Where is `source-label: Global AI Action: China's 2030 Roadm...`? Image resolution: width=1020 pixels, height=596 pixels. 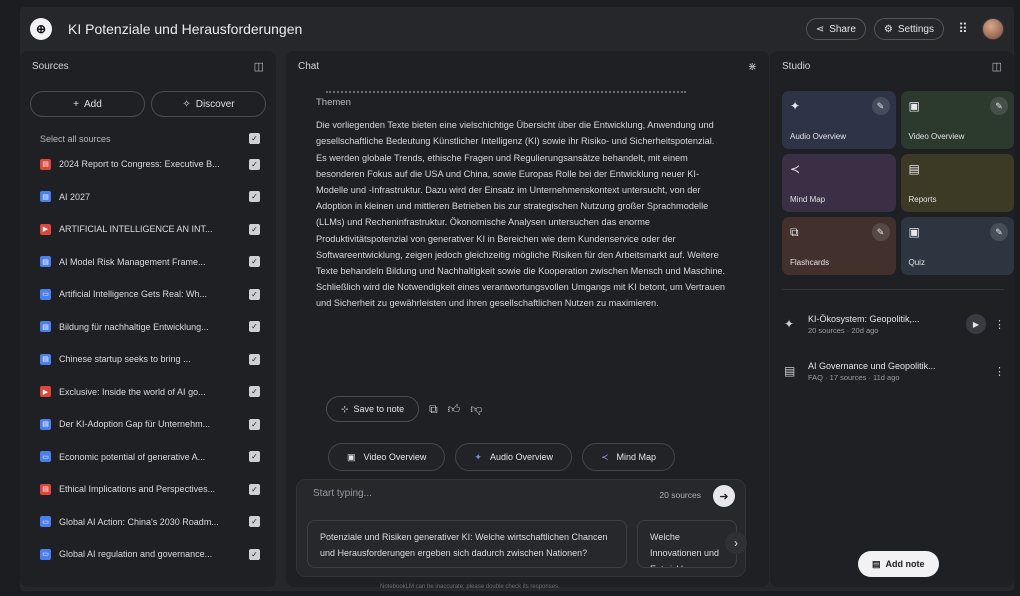 source-label: Global AI Action: China's 2030 Roadm... is located at coordinates (139, 521).